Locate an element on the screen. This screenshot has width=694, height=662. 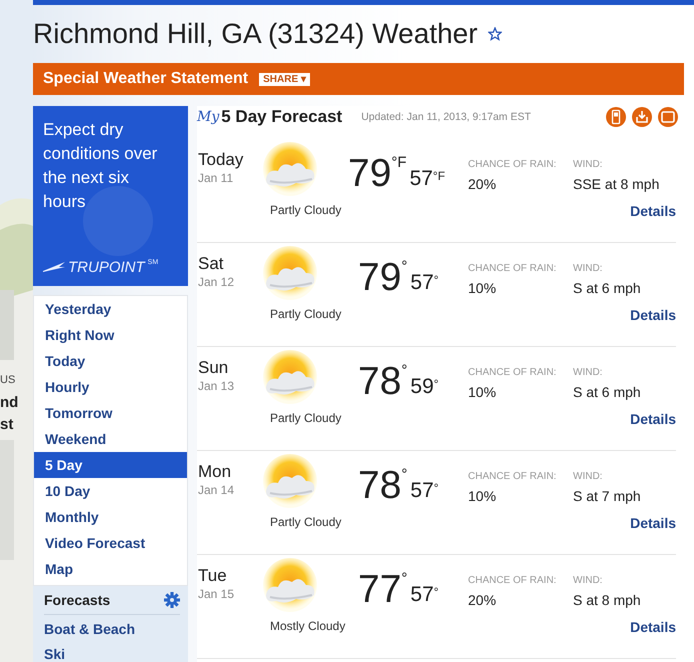
day-date: Jan 13 is located at coordinates (217, 386).